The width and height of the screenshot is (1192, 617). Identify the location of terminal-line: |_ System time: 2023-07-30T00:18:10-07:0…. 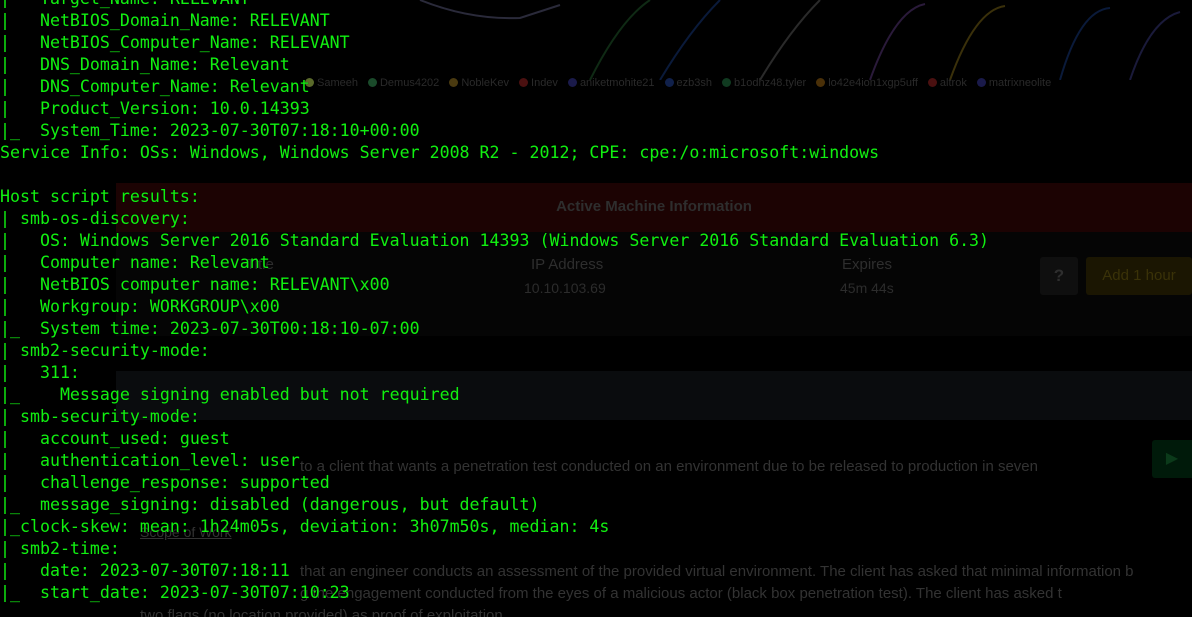
(210, 328).